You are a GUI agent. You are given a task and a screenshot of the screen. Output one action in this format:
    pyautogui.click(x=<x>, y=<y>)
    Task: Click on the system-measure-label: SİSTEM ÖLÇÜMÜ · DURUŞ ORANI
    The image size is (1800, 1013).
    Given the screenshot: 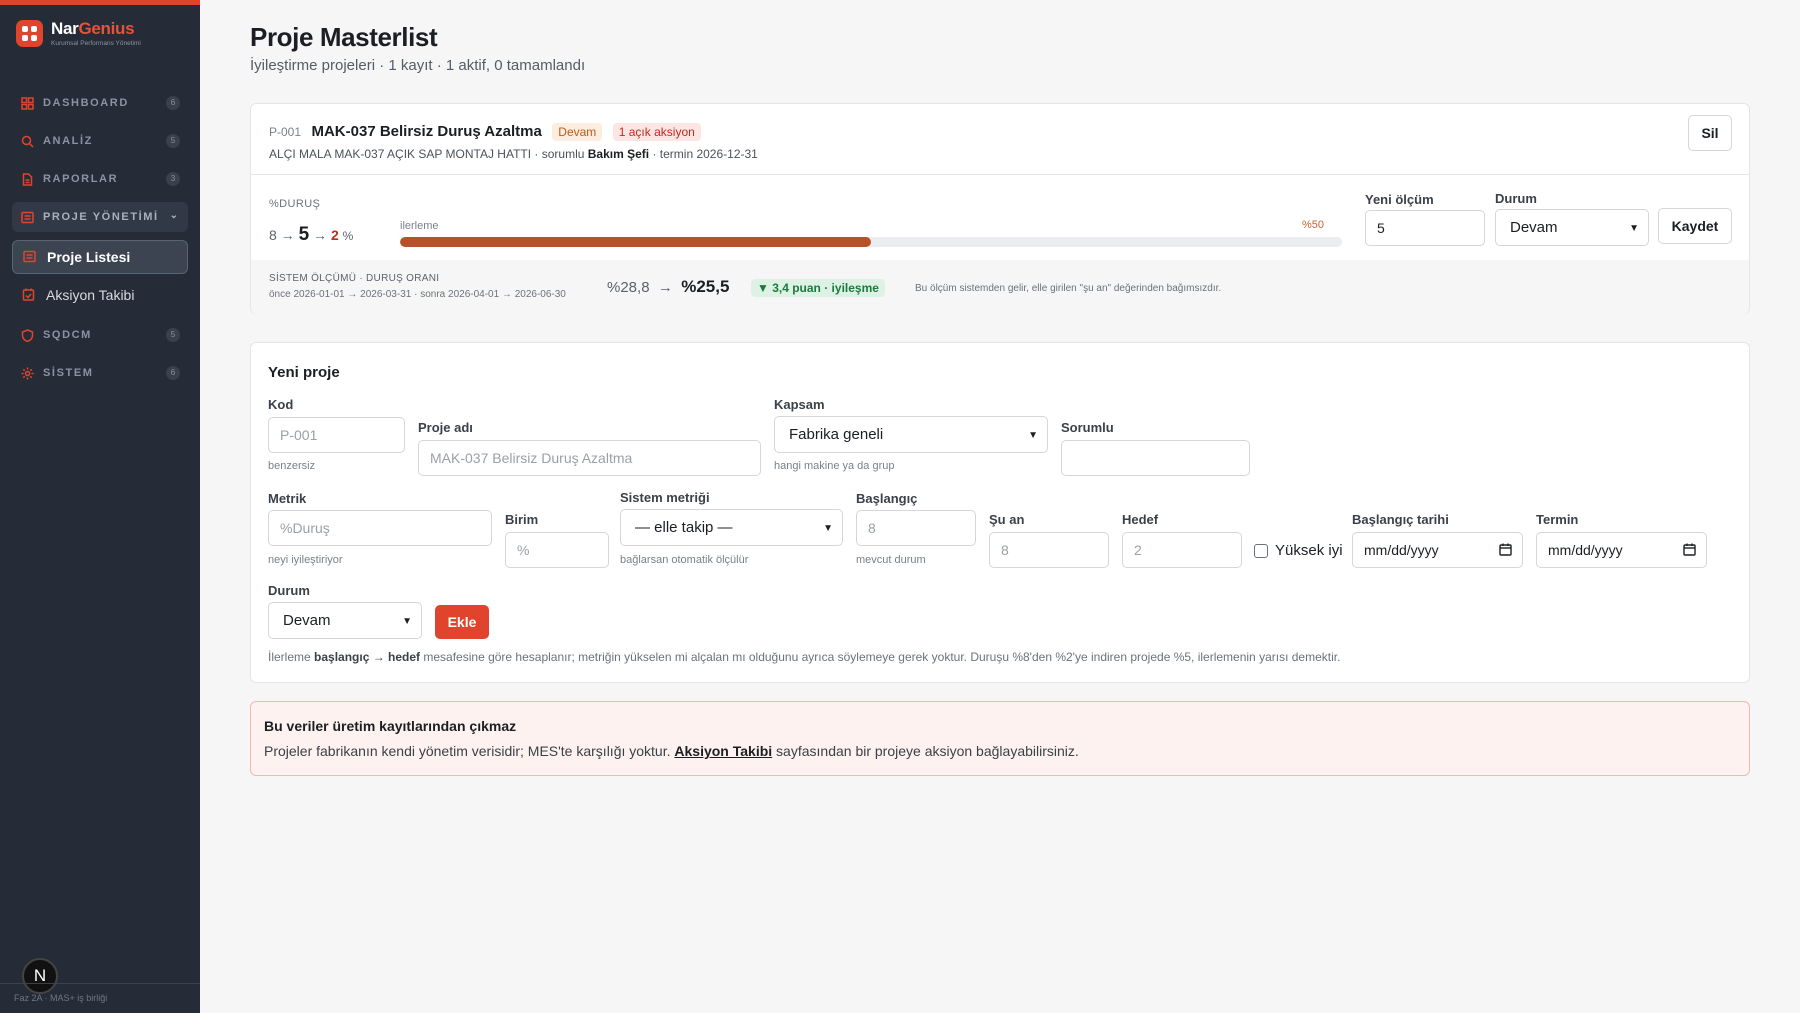 What is the action you would take?
    pyautogui.click(x=354, y=278)
    